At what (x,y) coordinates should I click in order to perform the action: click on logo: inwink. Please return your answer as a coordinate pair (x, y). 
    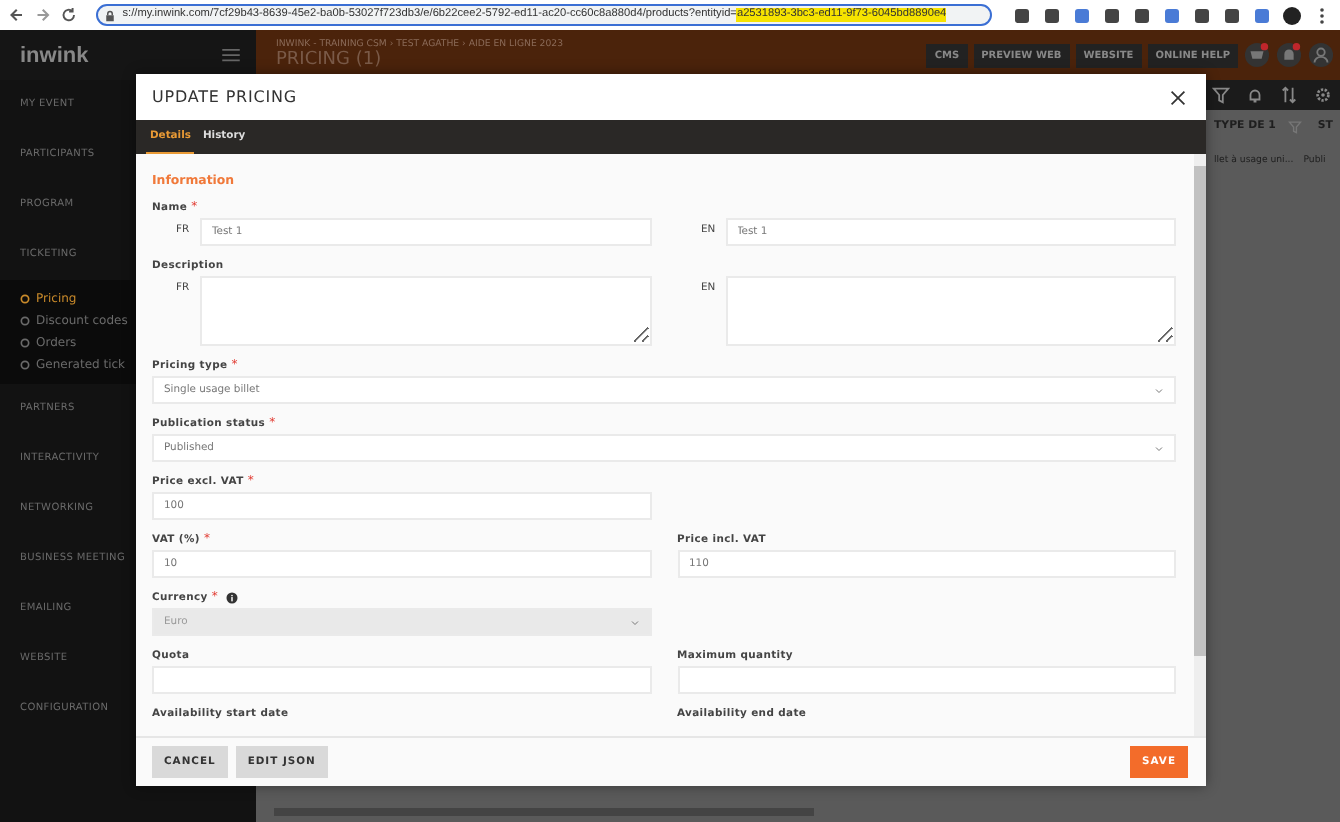
    Looking at the image, I should click on (54, 55).